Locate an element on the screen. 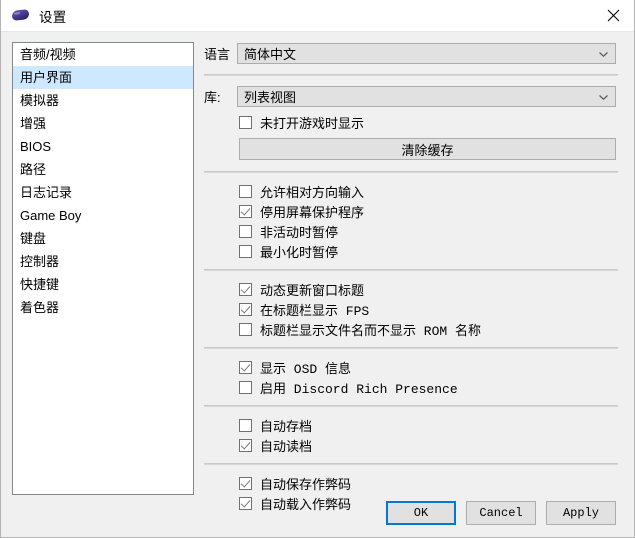 The image size is (635, 538). sidebar-item-label: 用户界面 is located at coordinates (46, 77).